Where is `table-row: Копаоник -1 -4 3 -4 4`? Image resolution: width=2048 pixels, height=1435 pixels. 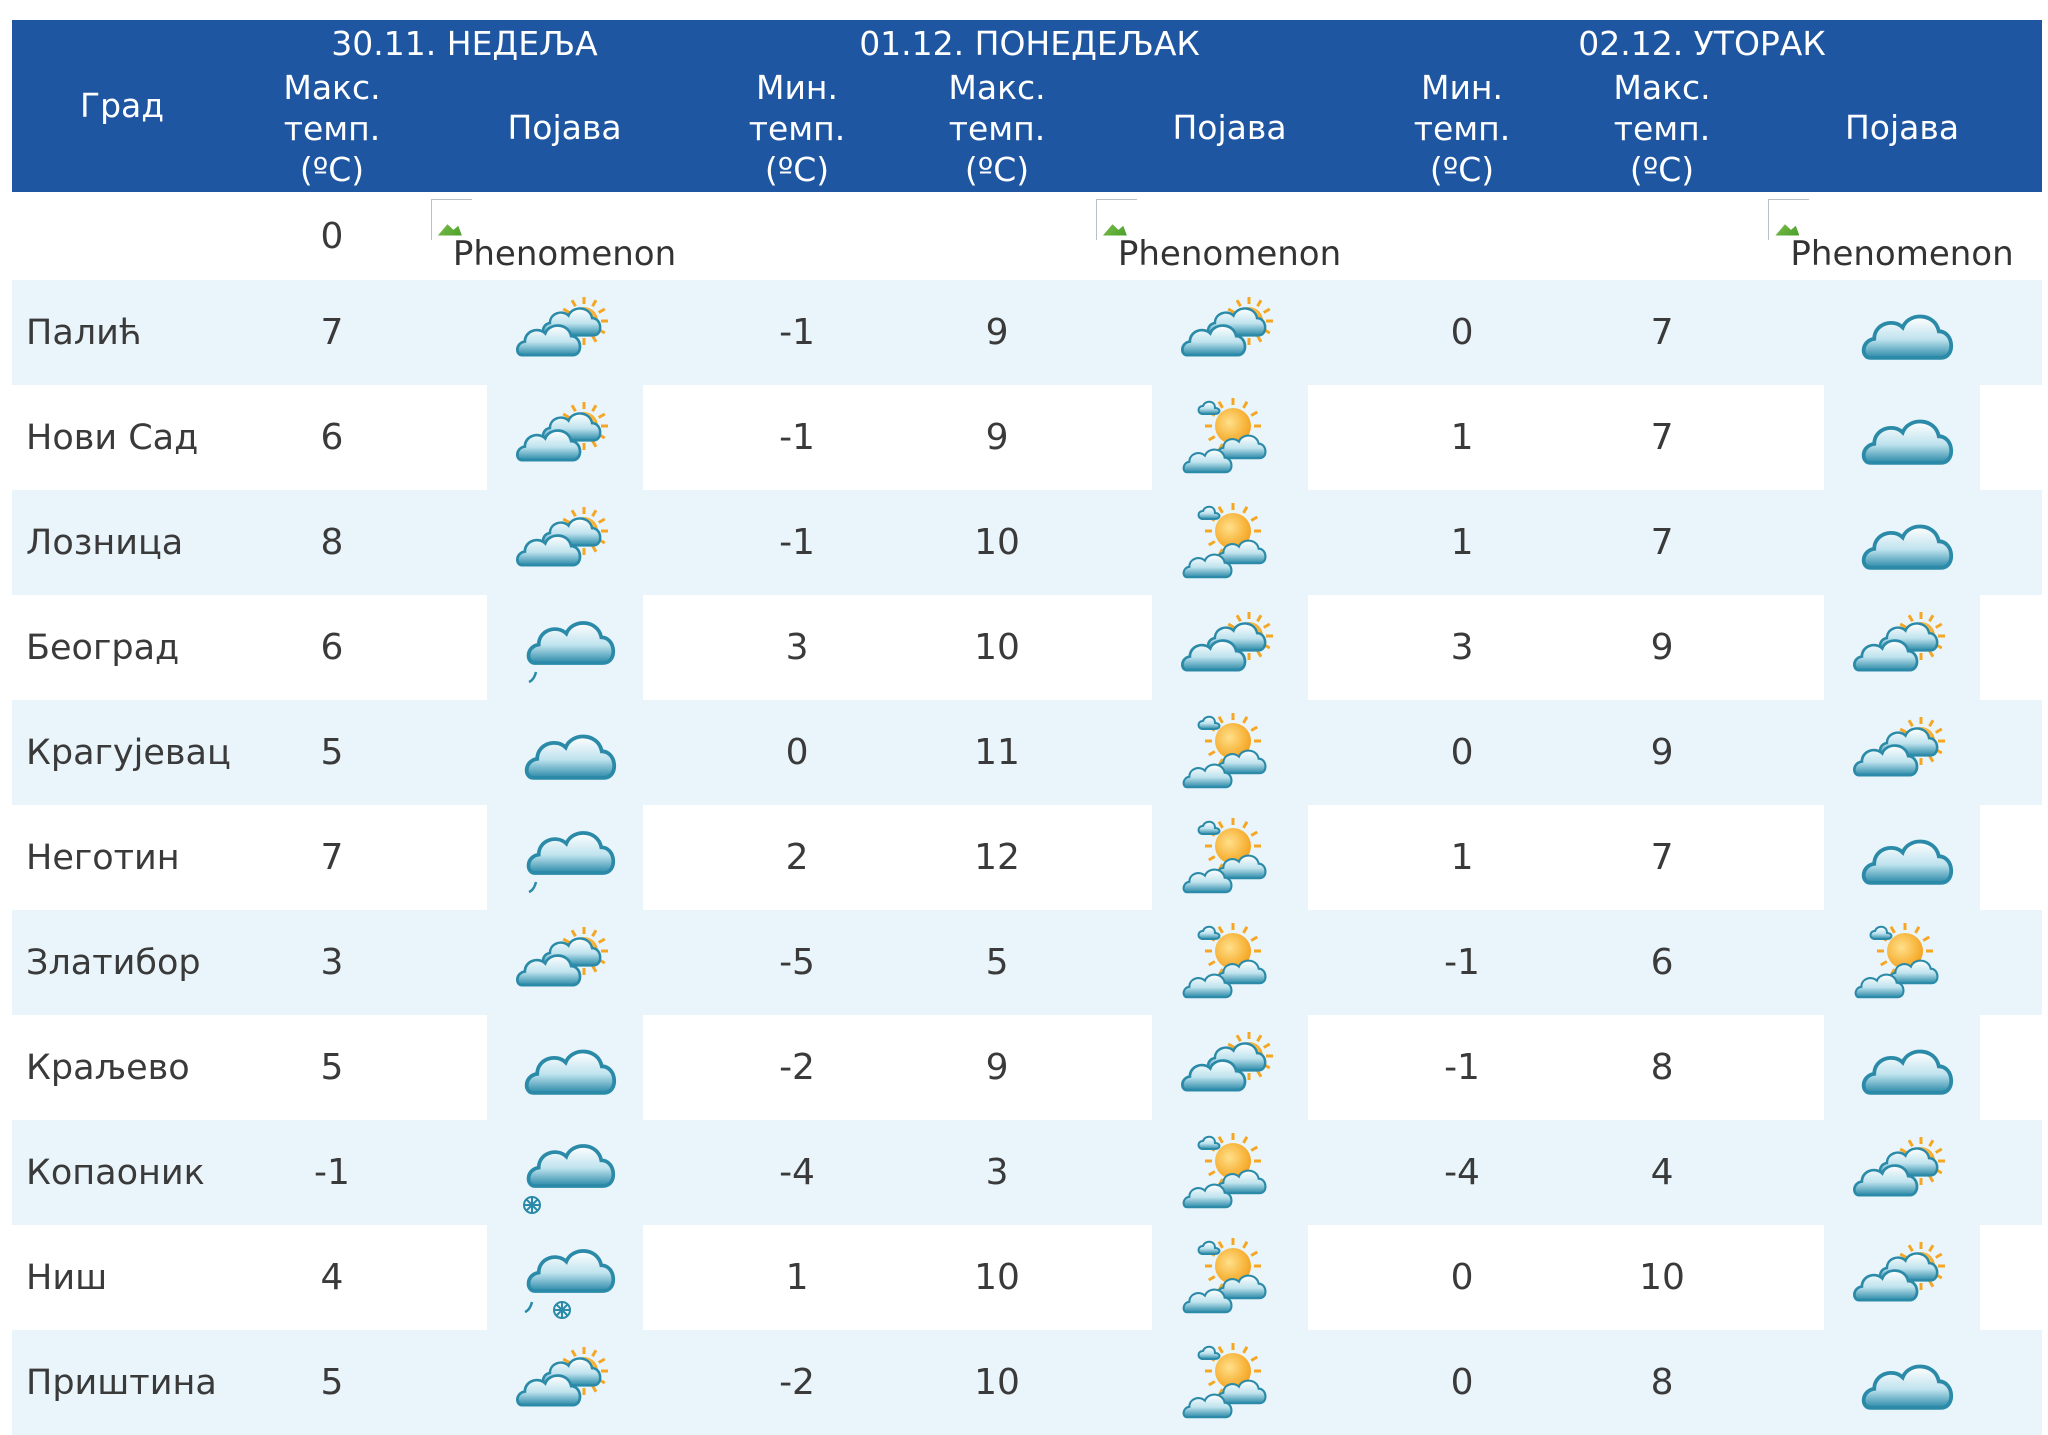 table-row: Копаоник -1 -4 3 -4 4 is located at coordinates (1027, 1172).